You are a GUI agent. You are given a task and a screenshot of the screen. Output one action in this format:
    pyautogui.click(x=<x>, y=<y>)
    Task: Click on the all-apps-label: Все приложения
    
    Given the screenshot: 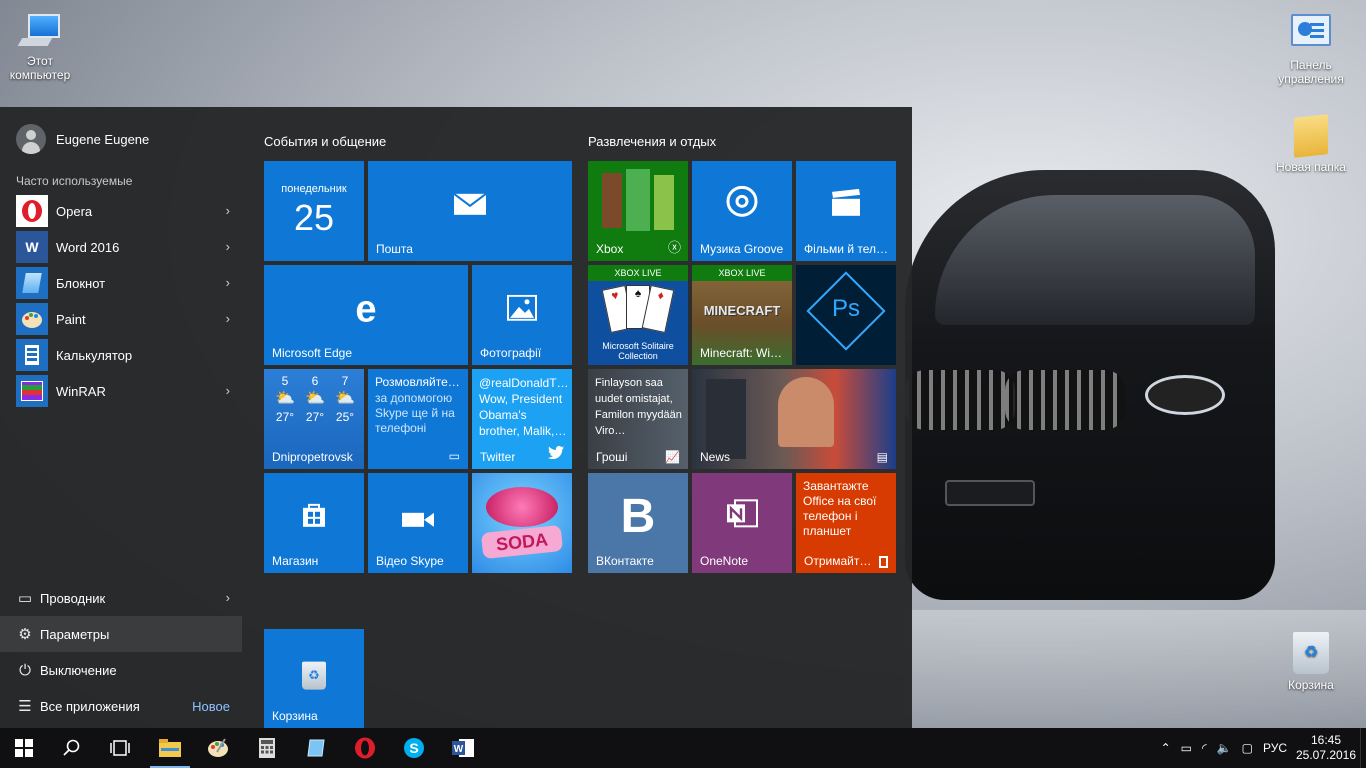 What is the action you would take?
    pyautogui.click(x=90, y=706)
    